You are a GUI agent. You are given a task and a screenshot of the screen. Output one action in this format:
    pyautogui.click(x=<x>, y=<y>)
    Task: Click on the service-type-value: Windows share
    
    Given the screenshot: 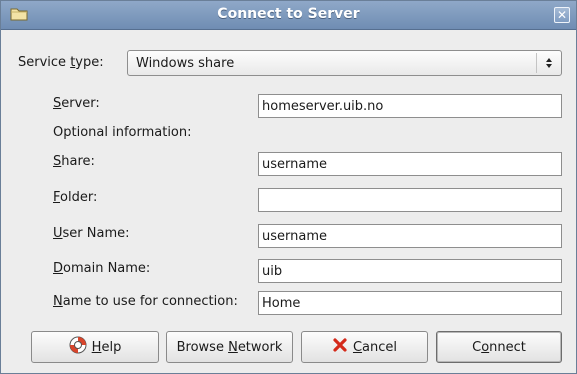 What is the action you would take?
    pyautogui.click(x=185, y=63)
    